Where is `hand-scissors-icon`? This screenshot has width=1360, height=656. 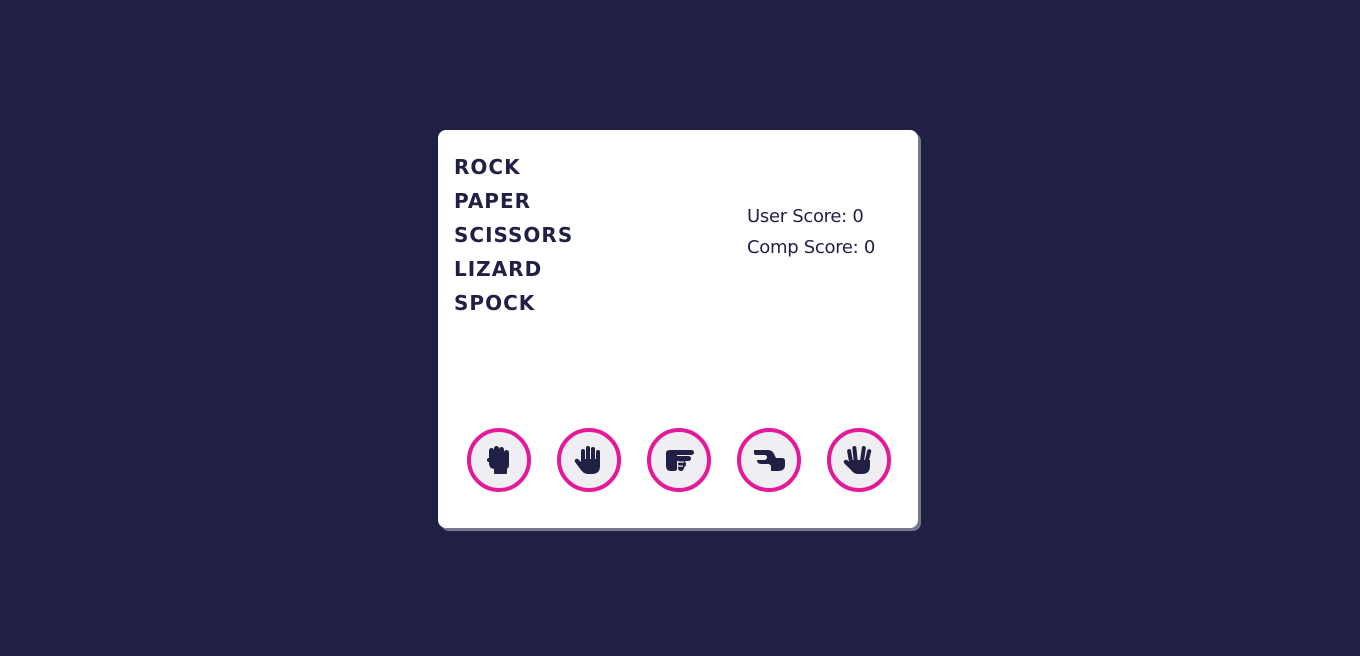 hand-scissors-icon is located at coordinates (680, 460).